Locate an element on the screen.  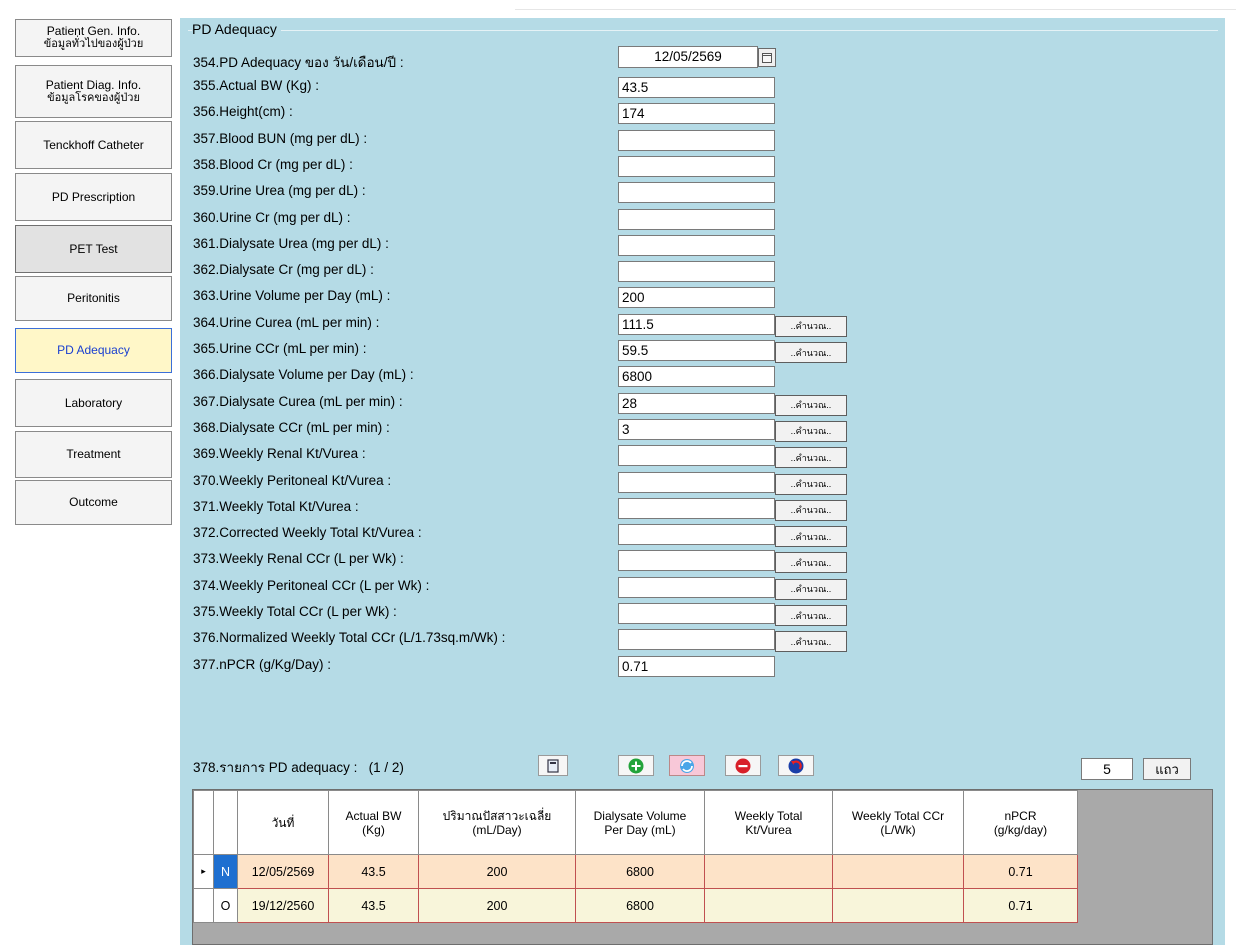
nav-label: PET Test is located at coordinates (93, 248).